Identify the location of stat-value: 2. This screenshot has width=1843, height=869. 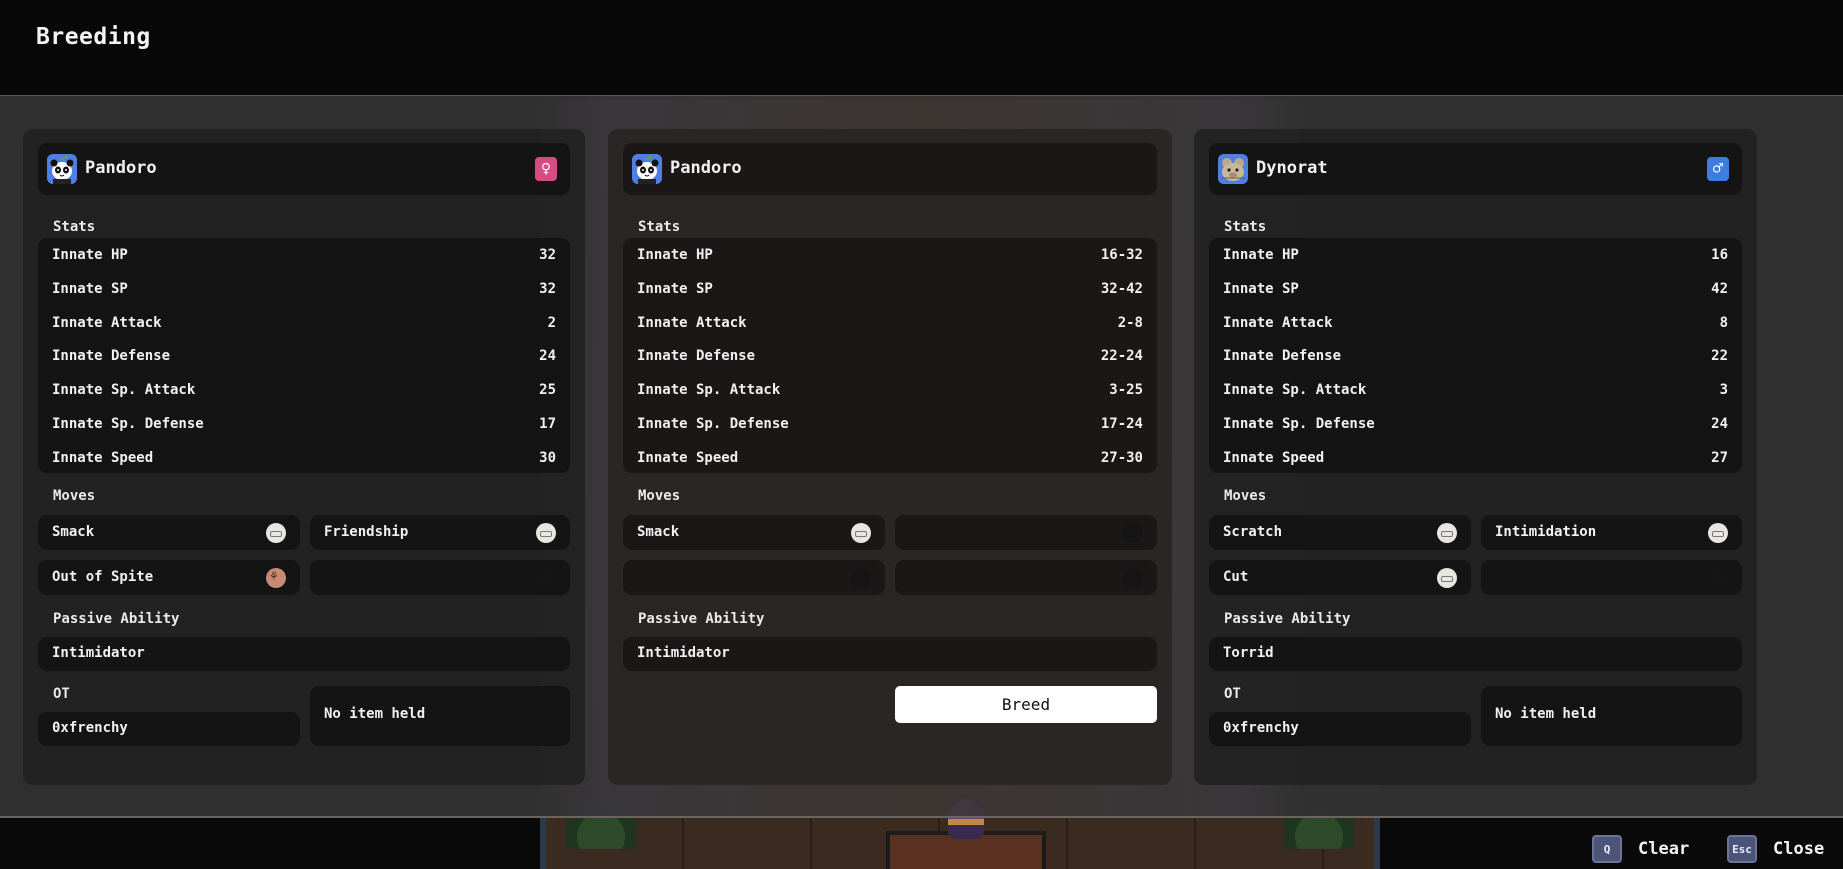
(551, 323).